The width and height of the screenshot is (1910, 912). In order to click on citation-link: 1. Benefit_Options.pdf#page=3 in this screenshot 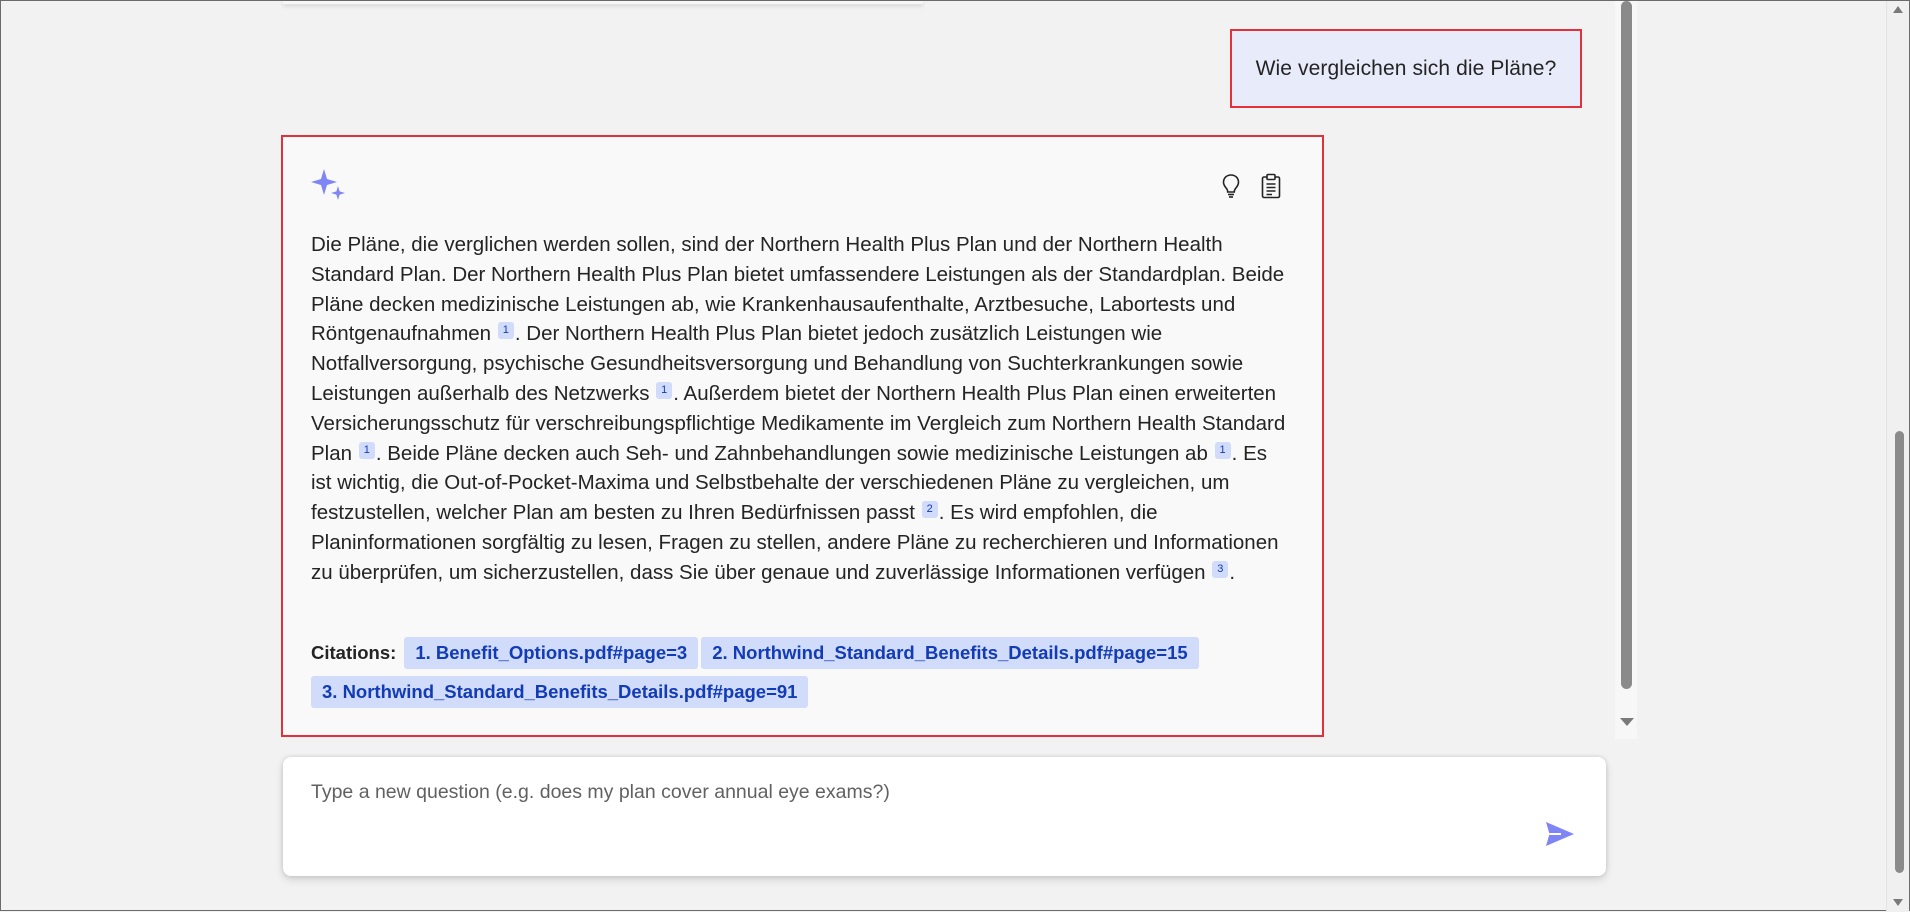, I will do `click(551, 653)`.